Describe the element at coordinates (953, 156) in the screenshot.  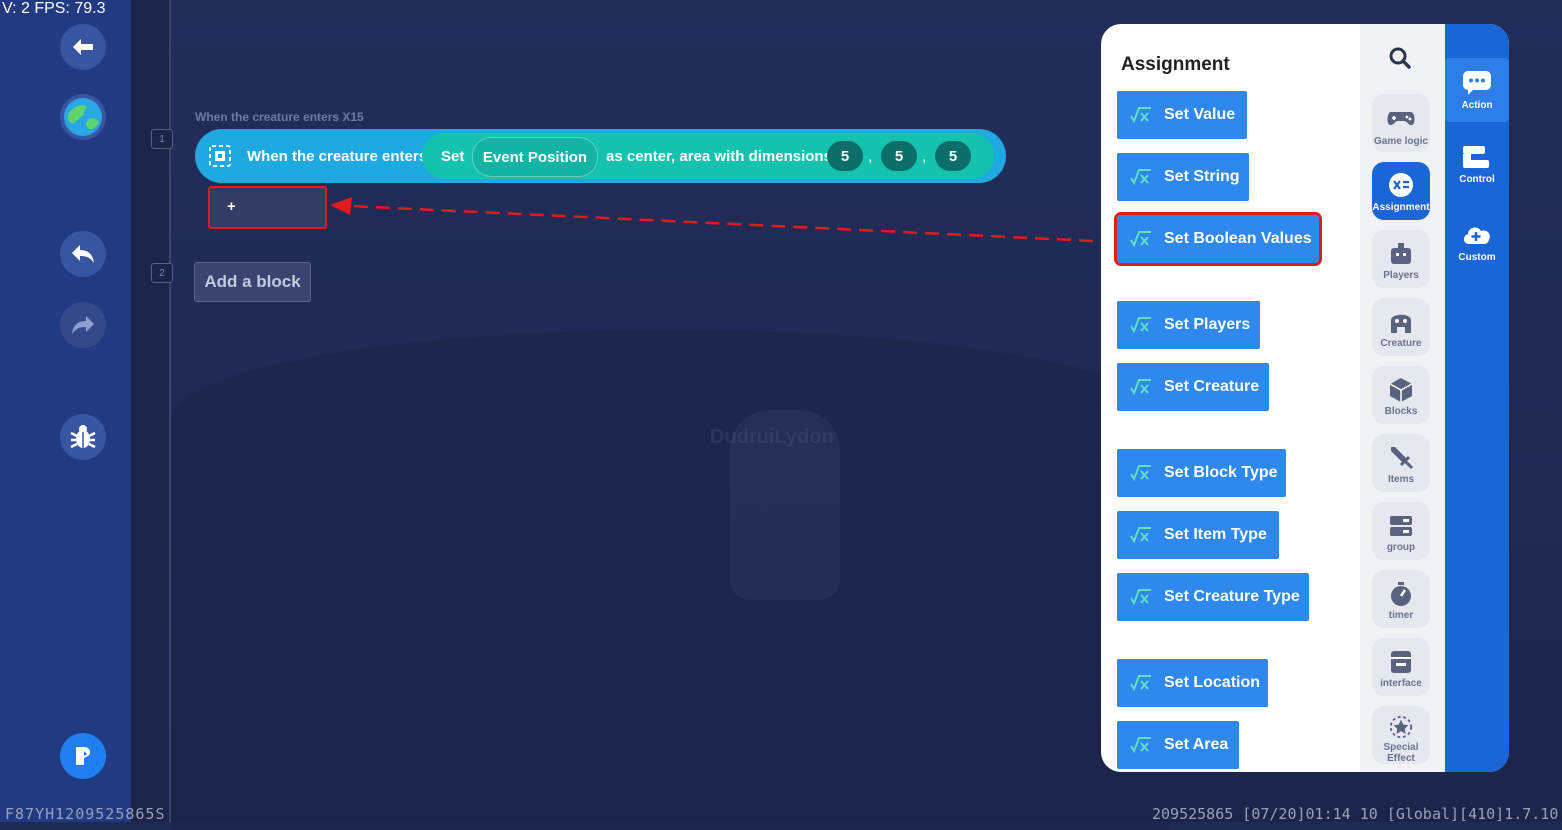
I see `dimension-z-input: 5` at that location.